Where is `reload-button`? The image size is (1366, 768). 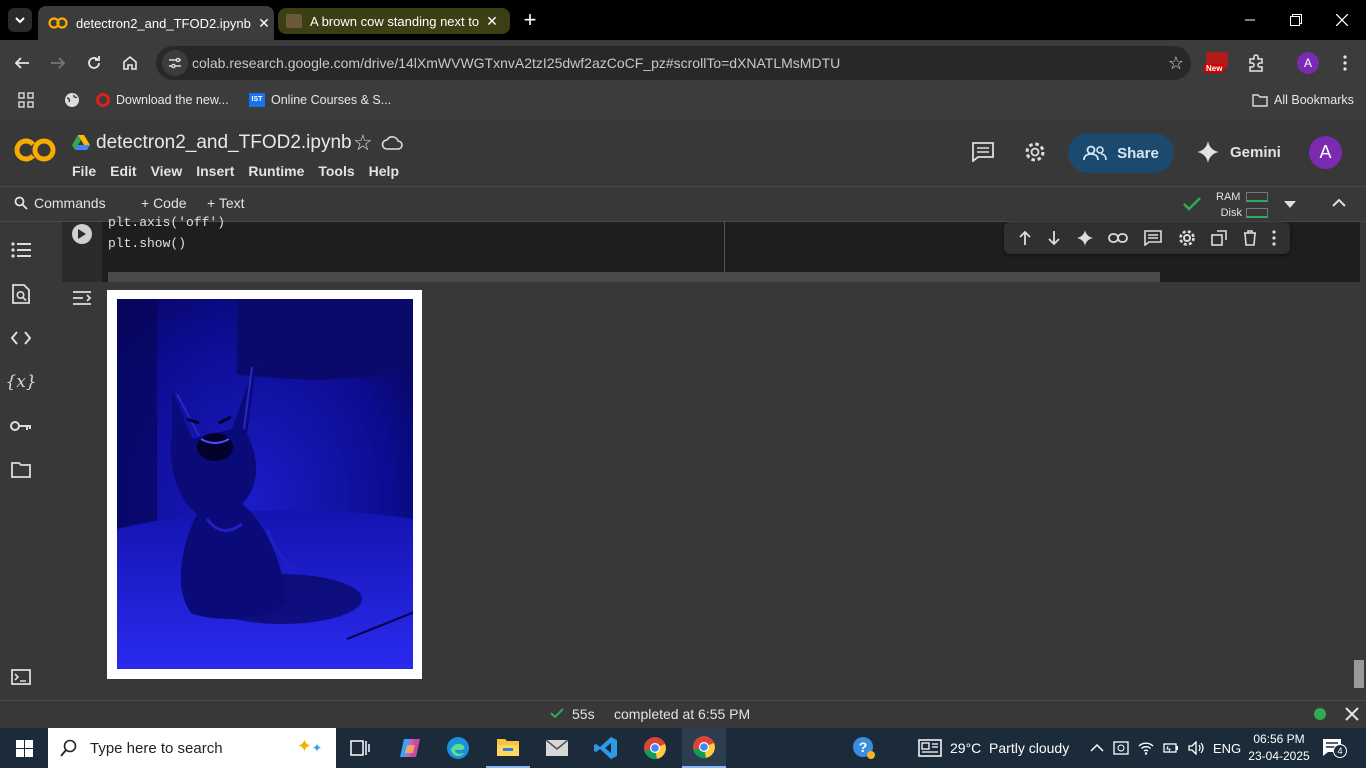 reload-button is located at coordinates (94, 63).